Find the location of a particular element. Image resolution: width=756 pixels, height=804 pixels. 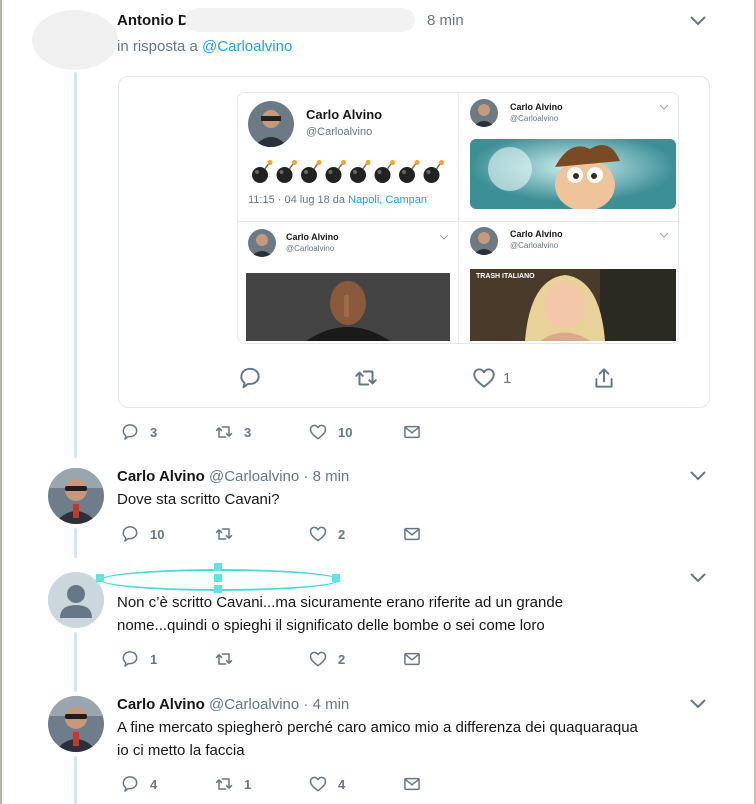

trash-italiano-image: TRASH ITALIANO is located at coordinates (573, 305).